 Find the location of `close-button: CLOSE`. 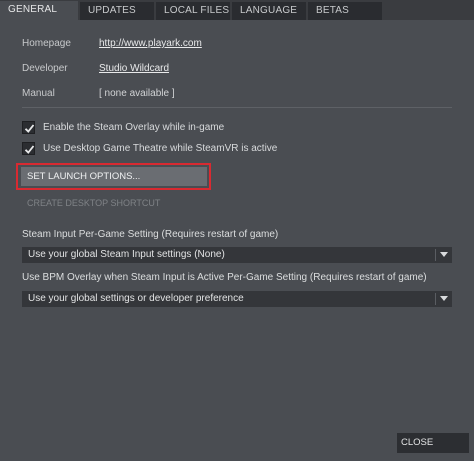

close-button: CLOSE is located at coordinates (433, 443).